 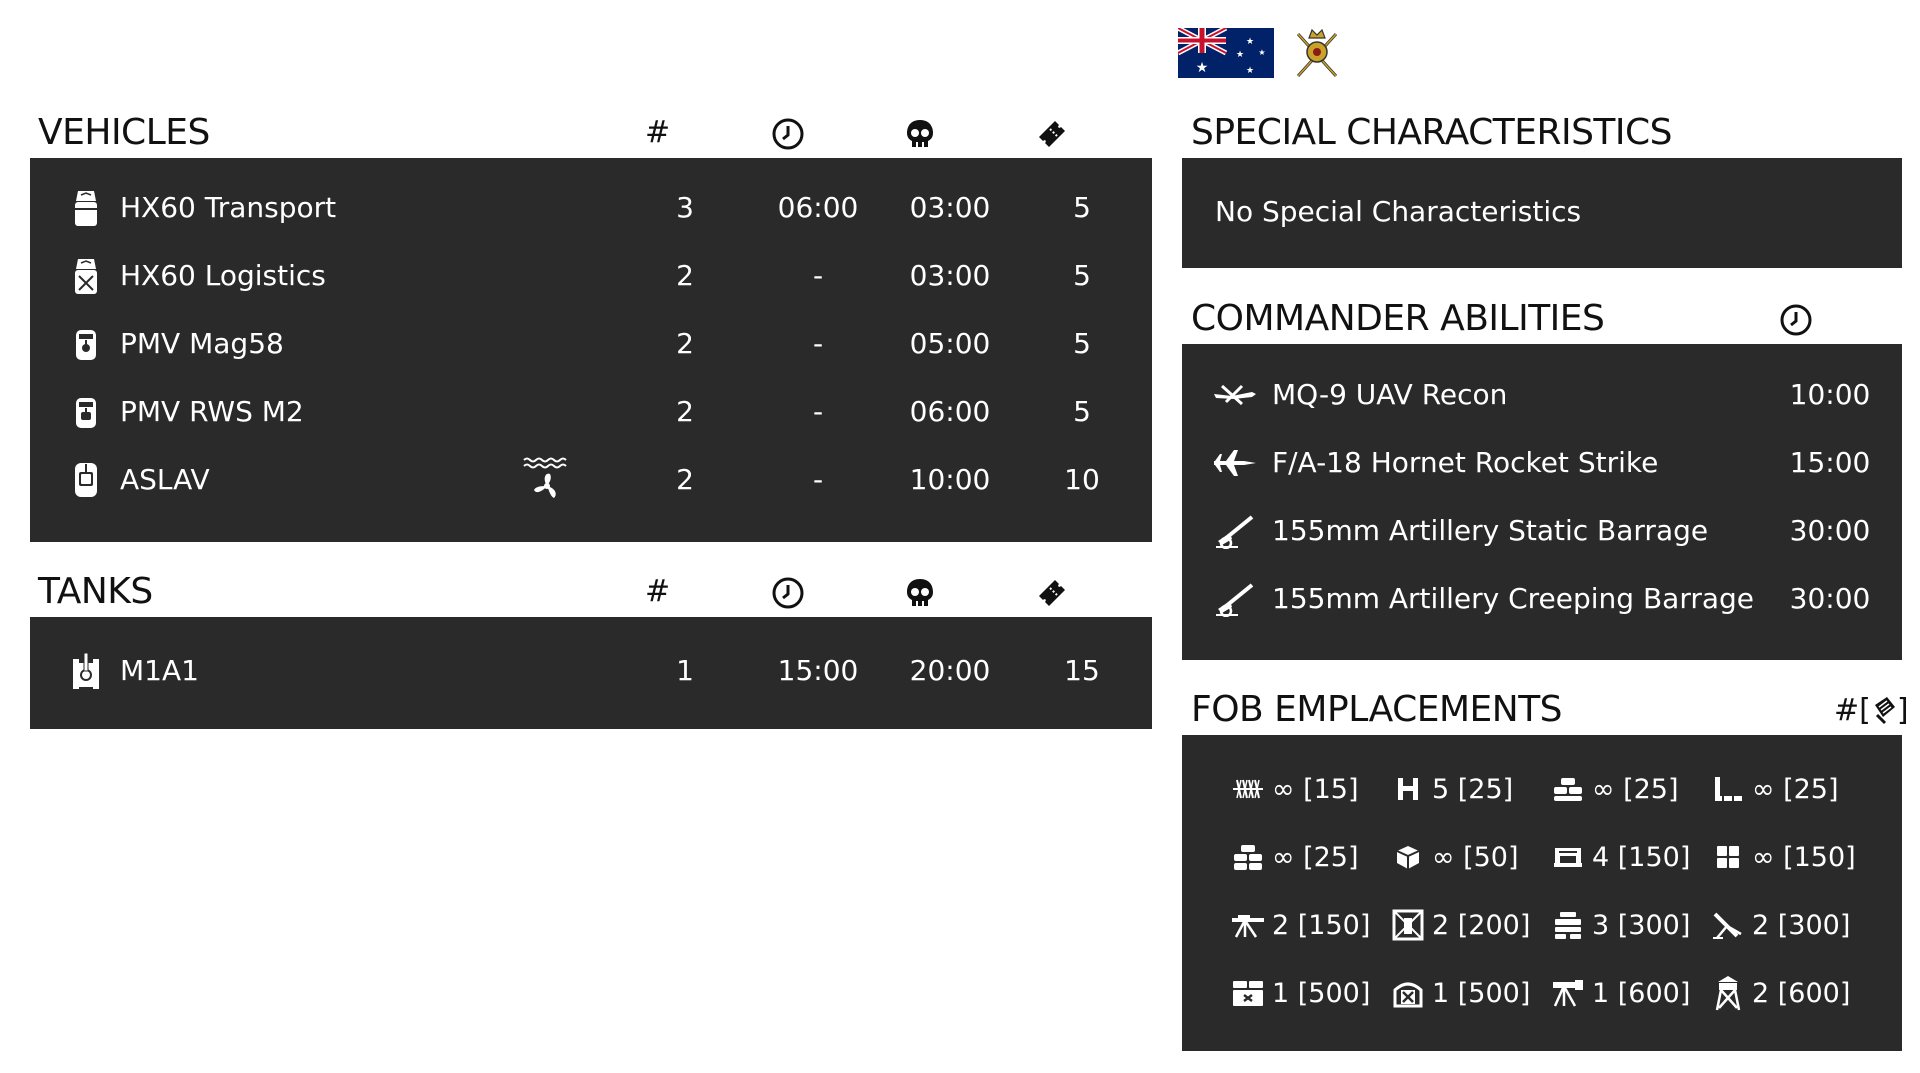 What do you see at coordinates (1082, 479) in the screenshot?
I see `vehicle-tickets: 10` at bounding box center [1082, 479].